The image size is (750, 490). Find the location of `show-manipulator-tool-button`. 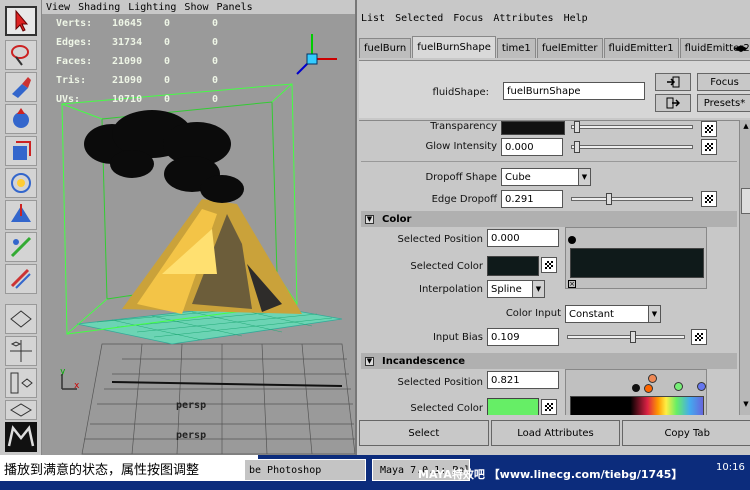

show-manipulator-tool-button is located at coordinates (21, 279).